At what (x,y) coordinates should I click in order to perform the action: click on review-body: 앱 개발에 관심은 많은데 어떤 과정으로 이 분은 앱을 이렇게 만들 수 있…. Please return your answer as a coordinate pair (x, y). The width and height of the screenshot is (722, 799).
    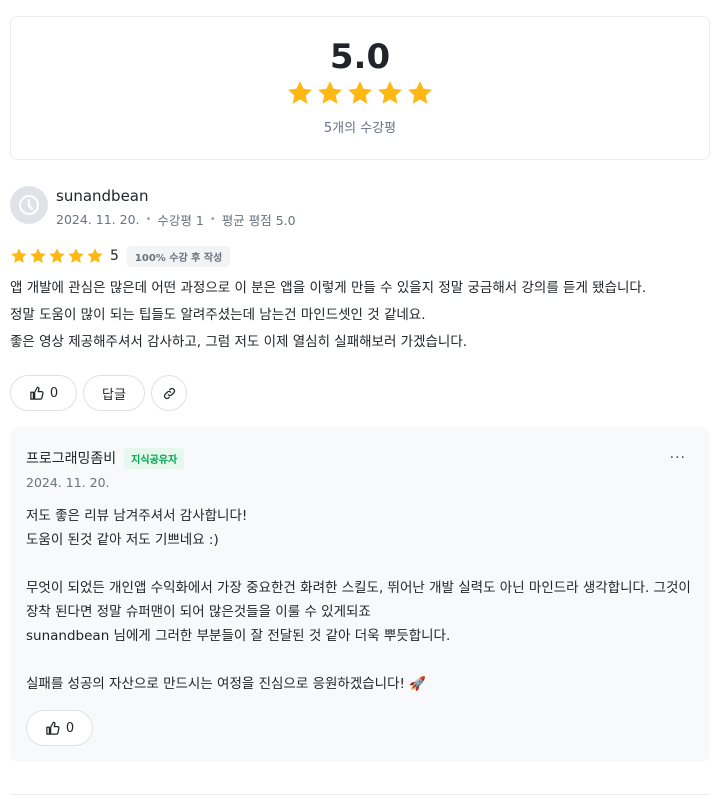
    Looking at the image, I should click on (360, 315).